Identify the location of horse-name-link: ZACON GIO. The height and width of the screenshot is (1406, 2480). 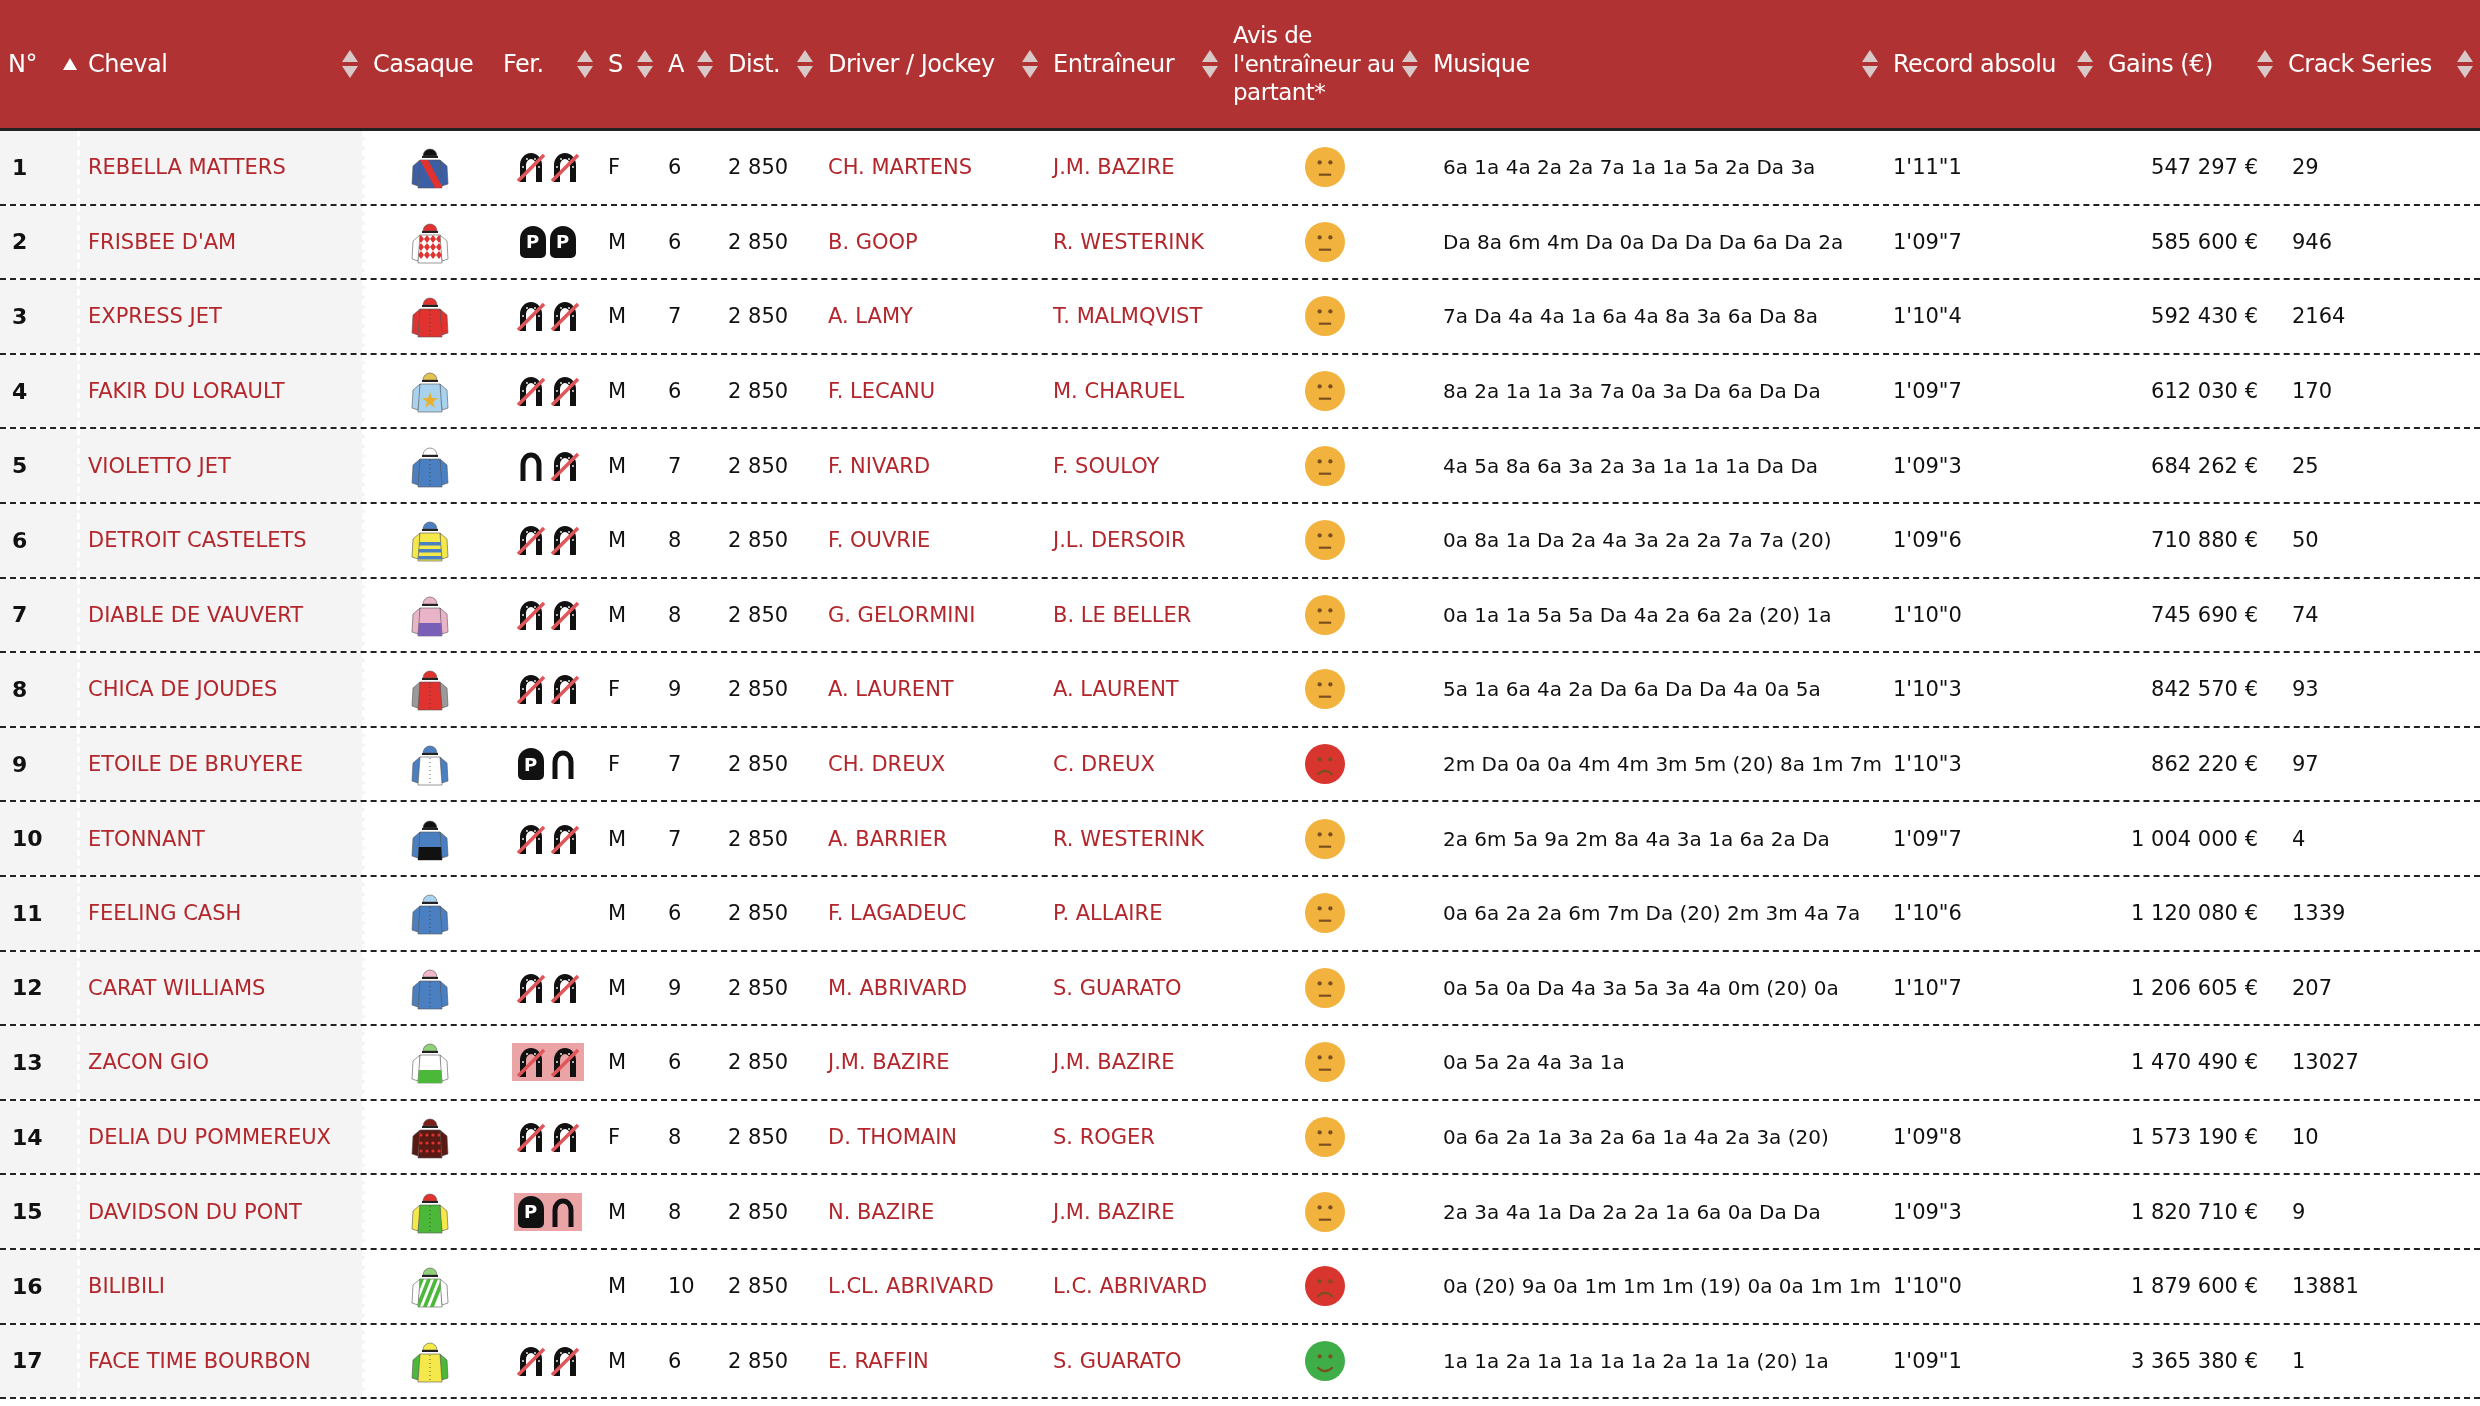
(148, 1062).